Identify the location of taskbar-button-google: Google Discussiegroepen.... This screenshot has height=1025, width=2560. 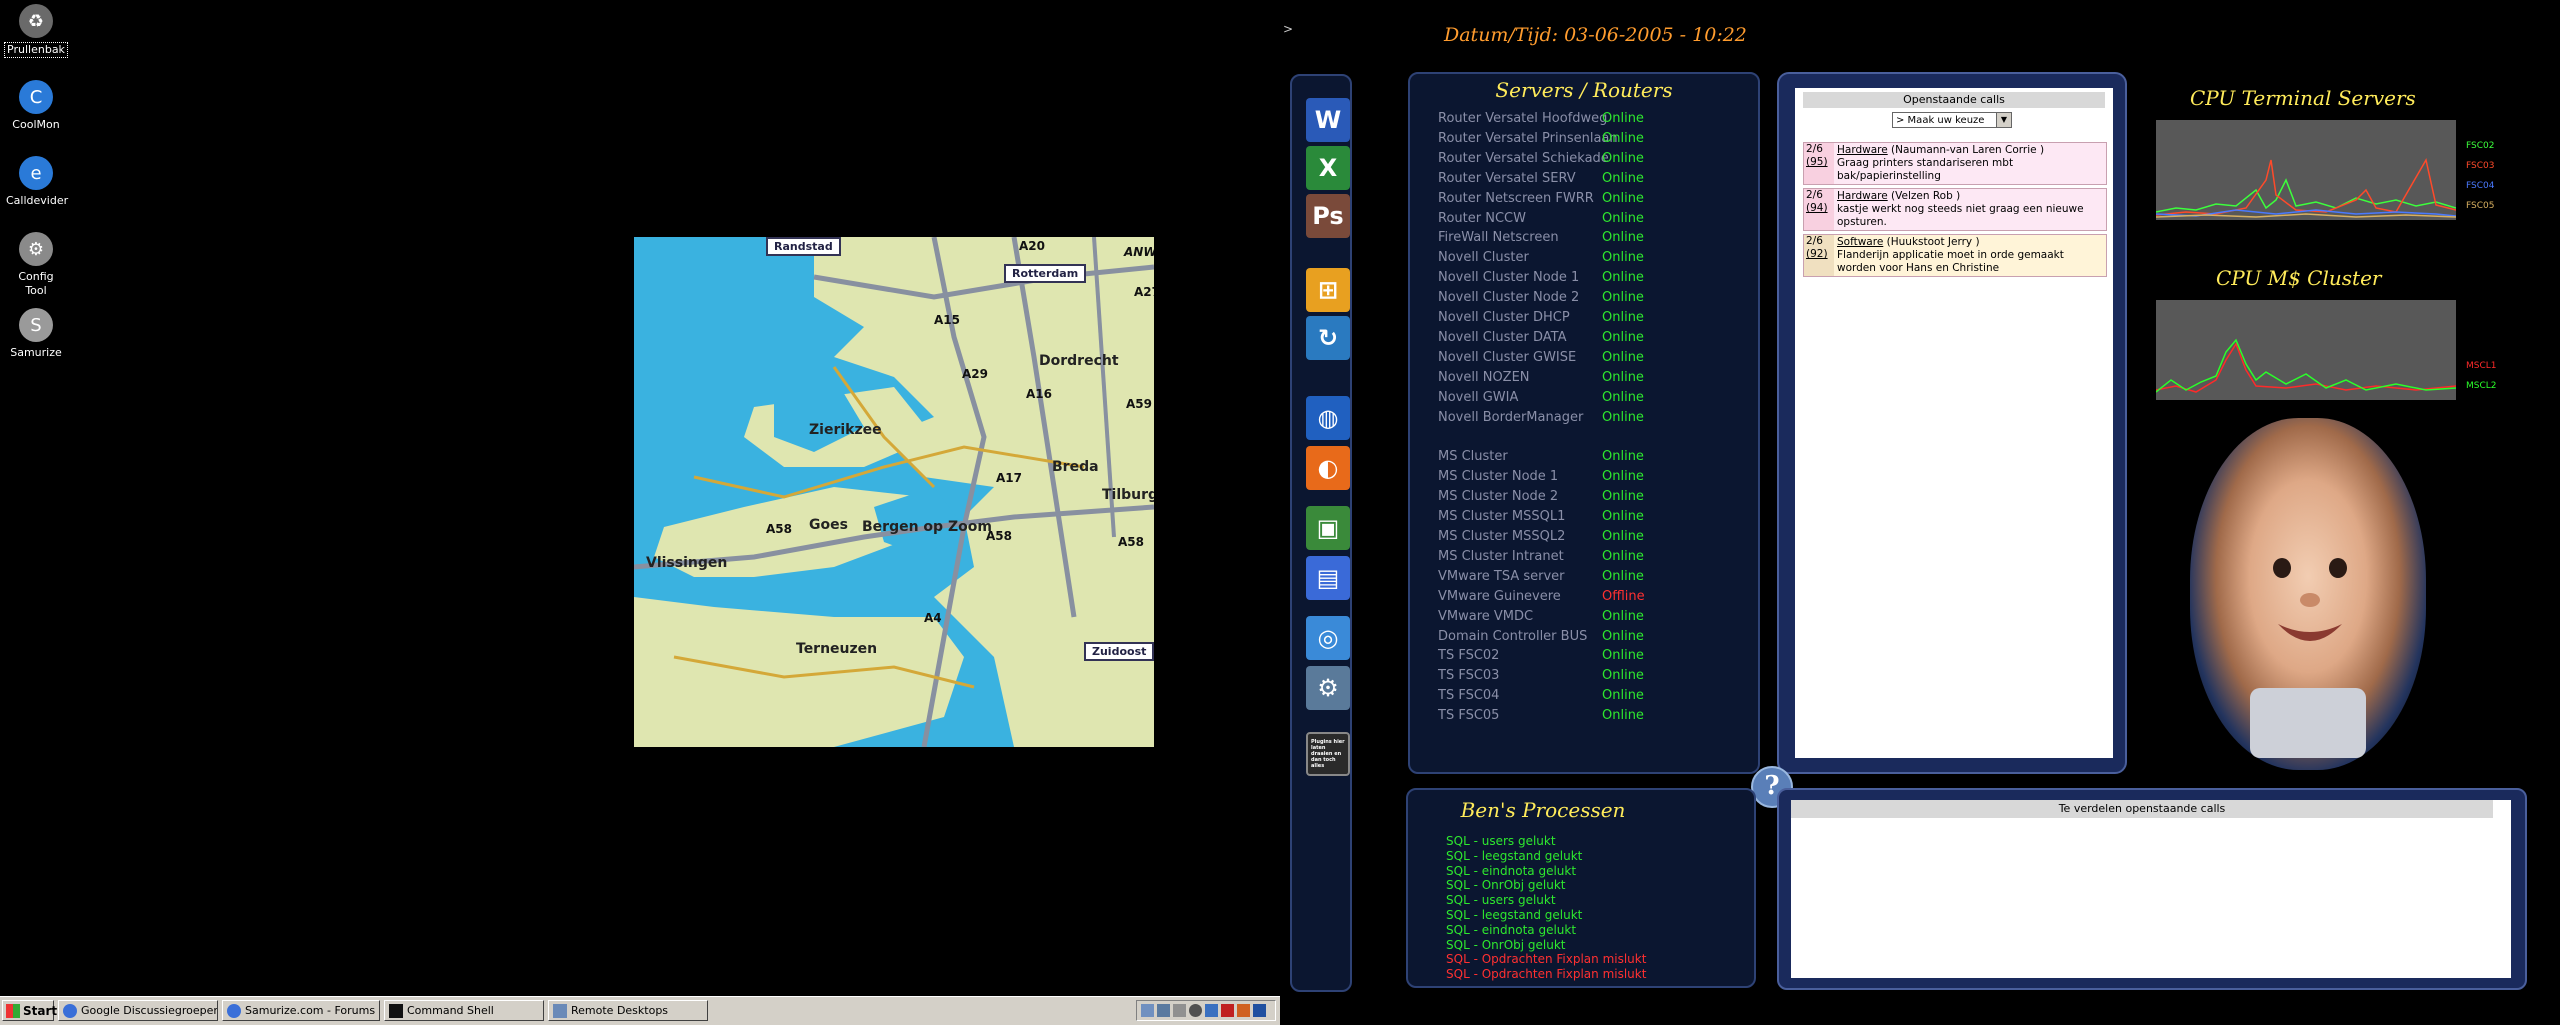
(138, 1010).